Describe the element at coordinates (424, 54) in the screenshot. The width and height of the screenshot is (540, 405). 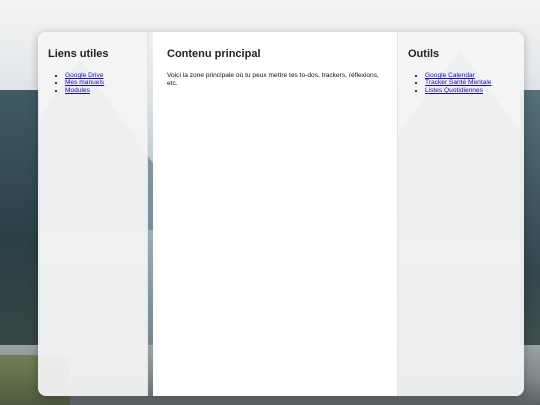
I see `right-sidebar-title: Outils` at that location.